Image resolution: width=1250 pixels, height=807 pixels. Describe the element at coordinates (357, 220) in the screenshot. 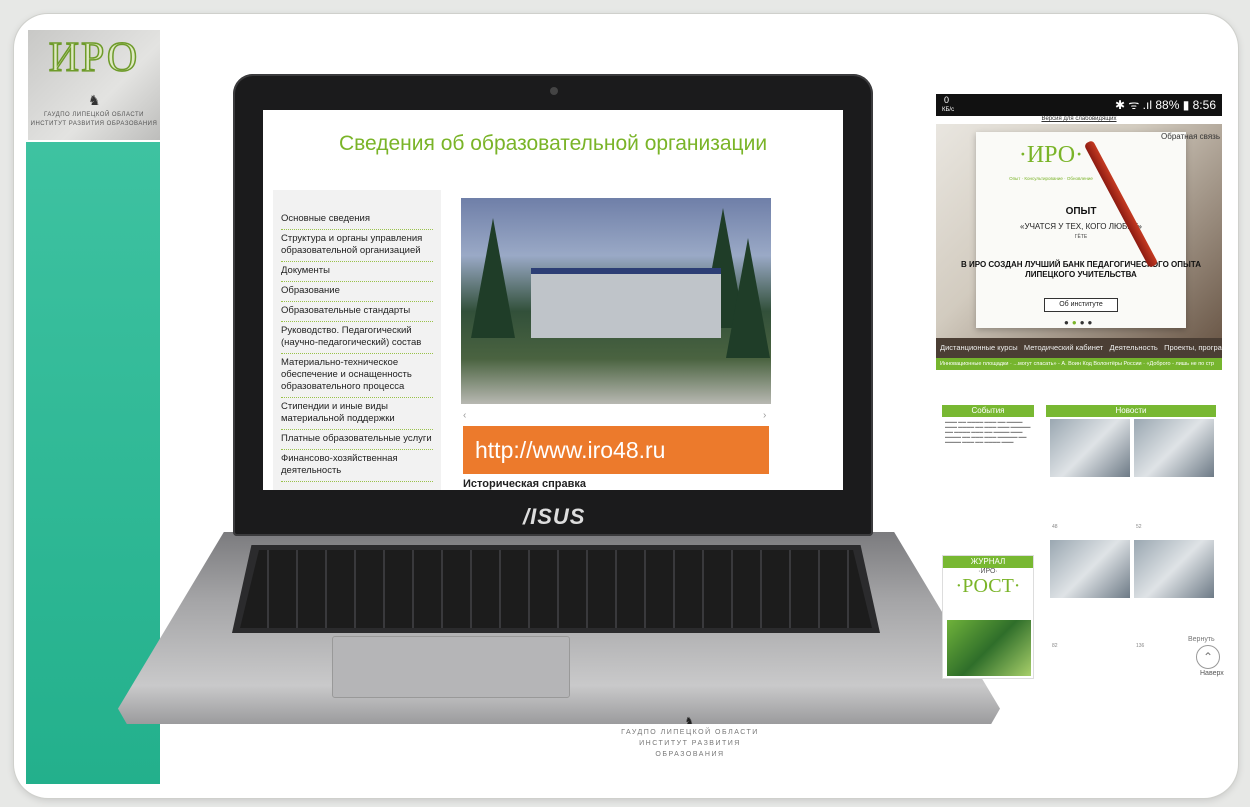

I see `menu-item: Основные сведения` at that location.